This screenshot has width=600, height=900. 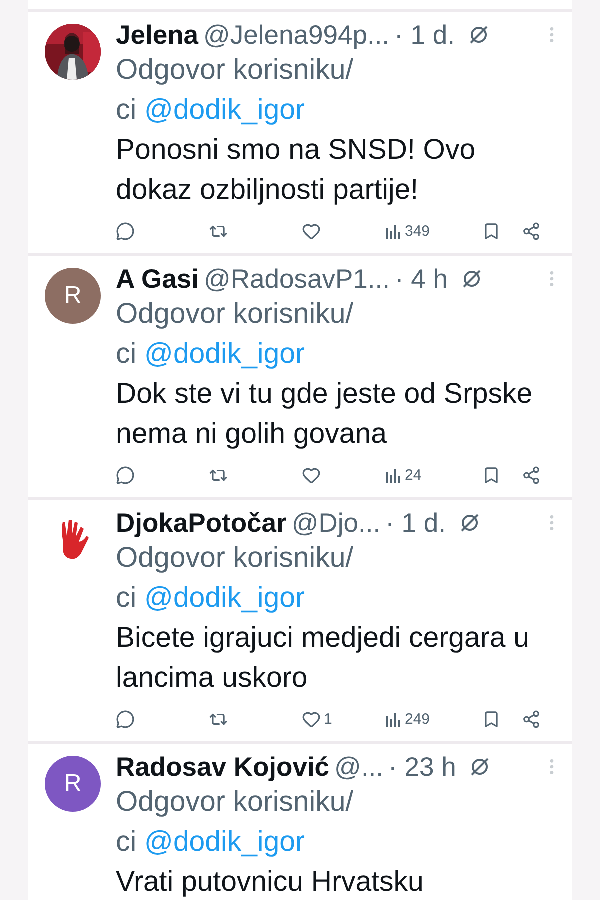 What do you see at coordinates (413, 475) in the screenshot?
I see `view-count: 24` at bounding box center [413, 475].